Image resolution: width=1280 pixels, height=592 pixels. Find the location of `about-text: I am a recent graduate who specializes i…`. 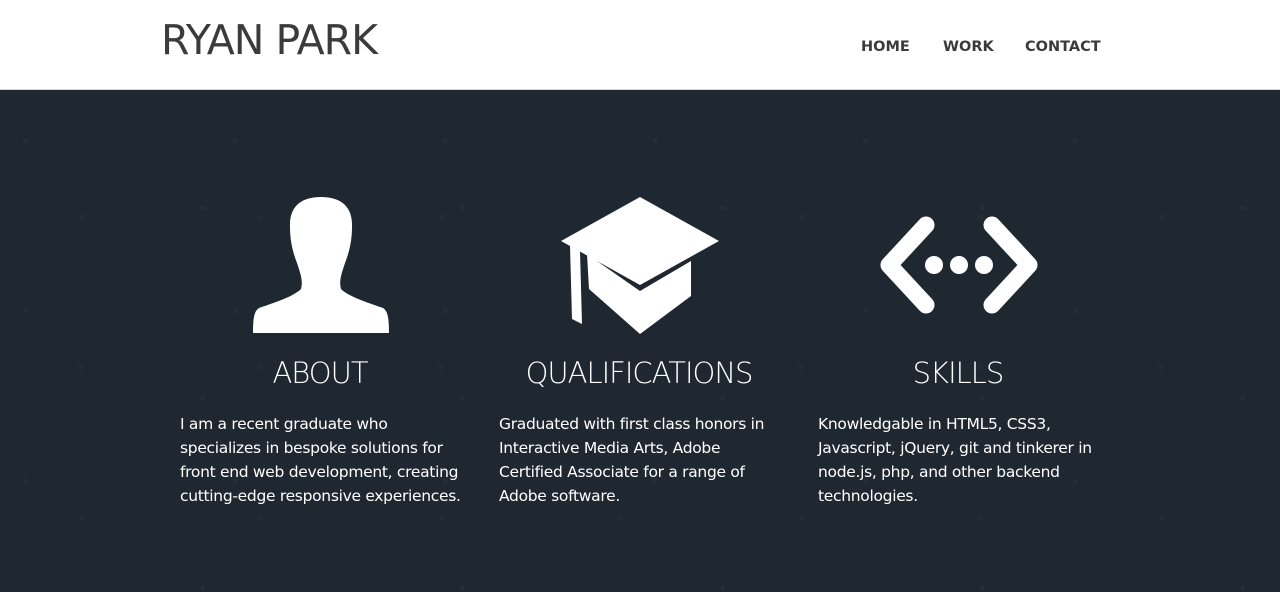

about-text: I am a recent graduate who specializes i… is located at coordinates (320, 460).